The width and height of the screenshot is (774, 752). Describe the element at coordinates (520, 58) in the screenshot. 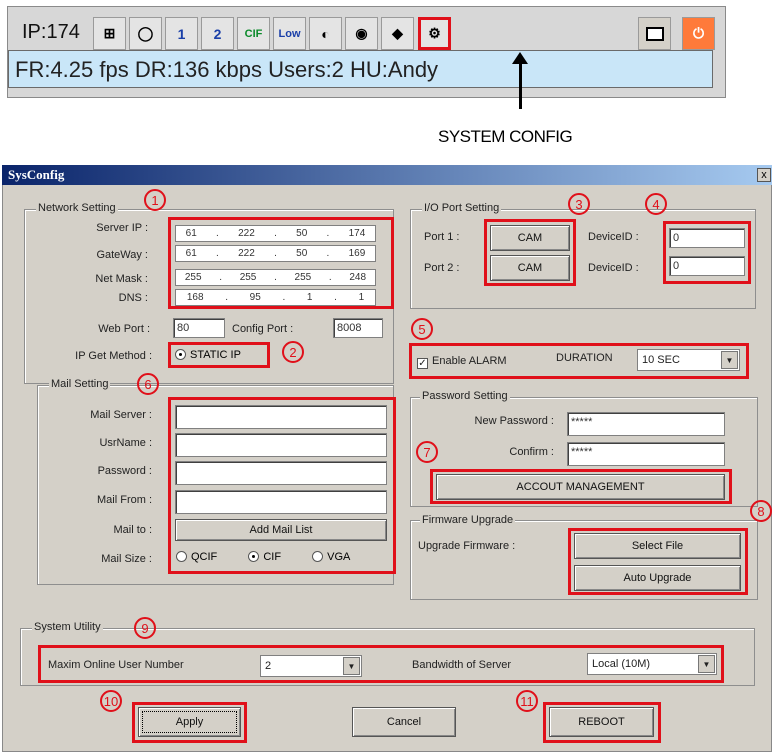

I see `arrow-head-icon` at that location.